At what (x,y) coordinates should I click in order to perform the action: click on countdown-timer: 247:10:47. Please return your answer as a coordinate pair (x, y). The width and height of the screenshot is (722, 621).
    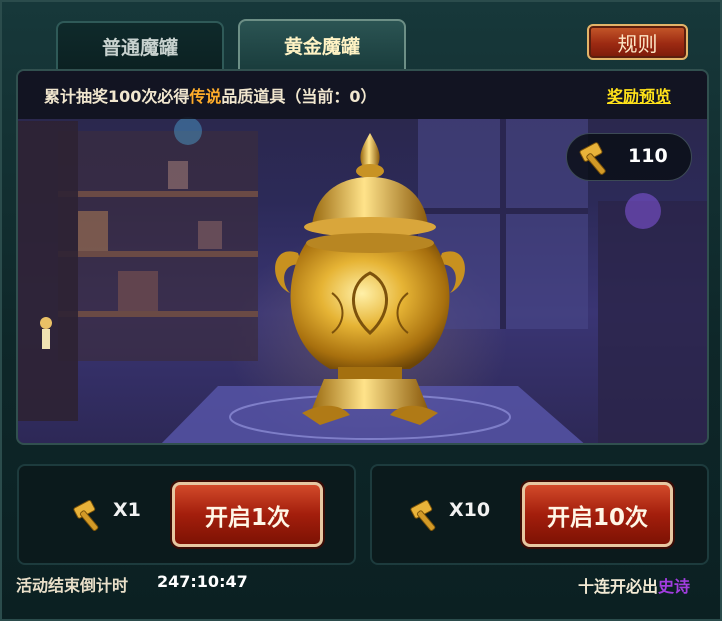
    Looking at the image, I should click on (202, 581).